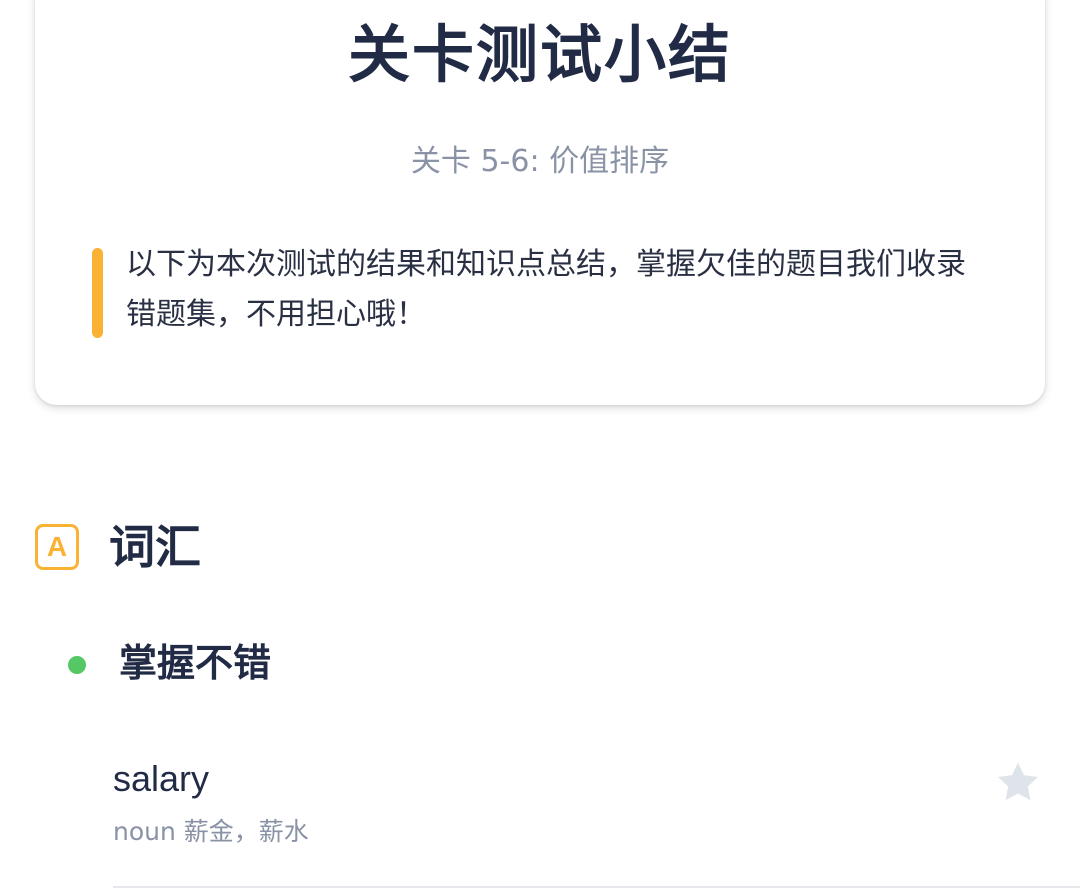 This screenshot has height=890, width=1080. What do you see at coordinates (195, 663) in the screenshot?
I see `mastery-group-title: 掌握不错` at bounding box center [195, 663].